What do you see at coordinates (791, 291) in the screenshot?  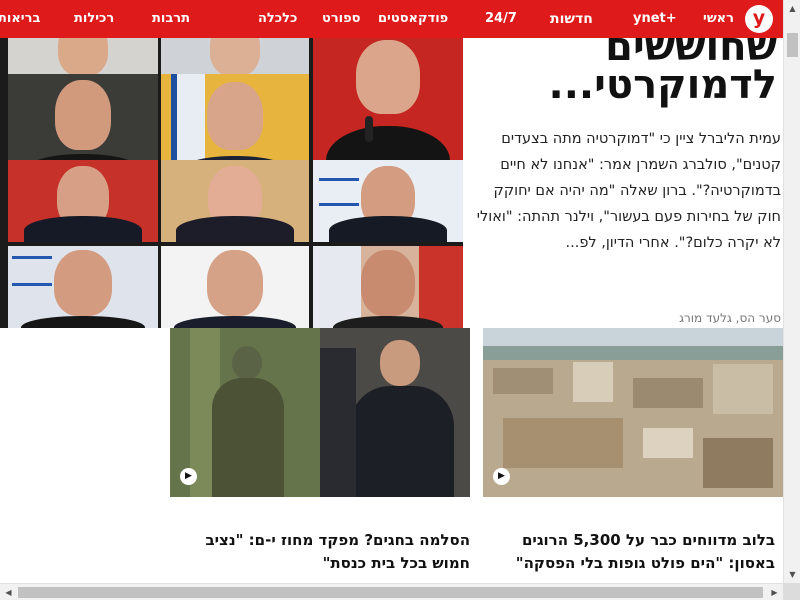 I see `vertical-scrollbar: ▲ ▼` at bounding box center [791, 291].